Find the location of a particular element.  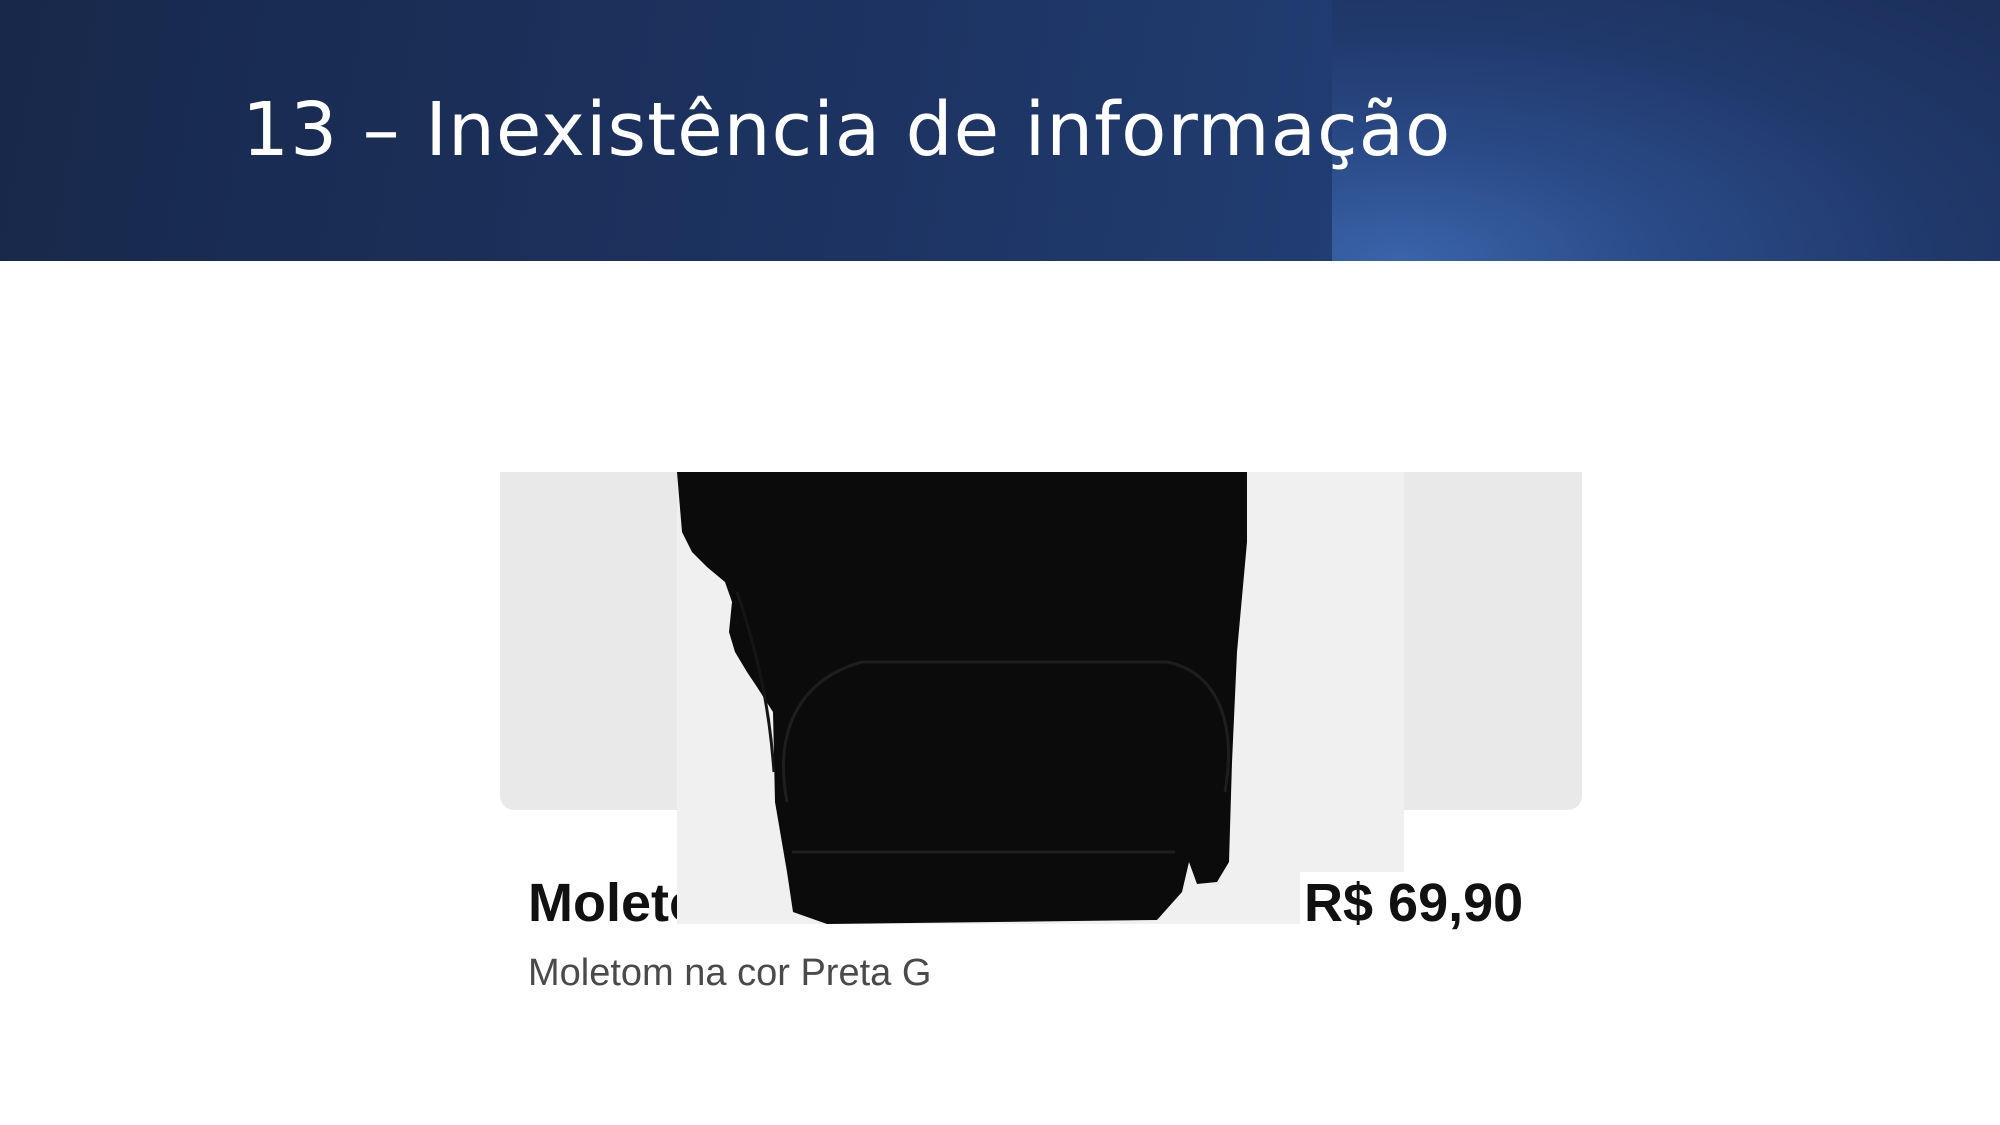

product-price: R$ 69,90 is located at coordinates (1412, 903).